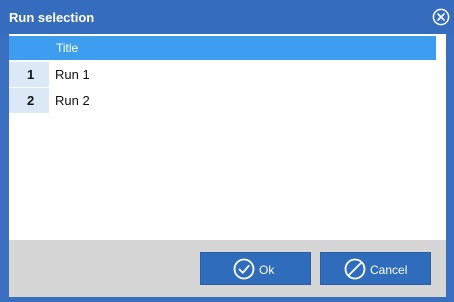 The image size is (454, 302). Describe the element at coordinates (72, 100) in the screenshot. I see `row-title-cell: Run 2` at that location.